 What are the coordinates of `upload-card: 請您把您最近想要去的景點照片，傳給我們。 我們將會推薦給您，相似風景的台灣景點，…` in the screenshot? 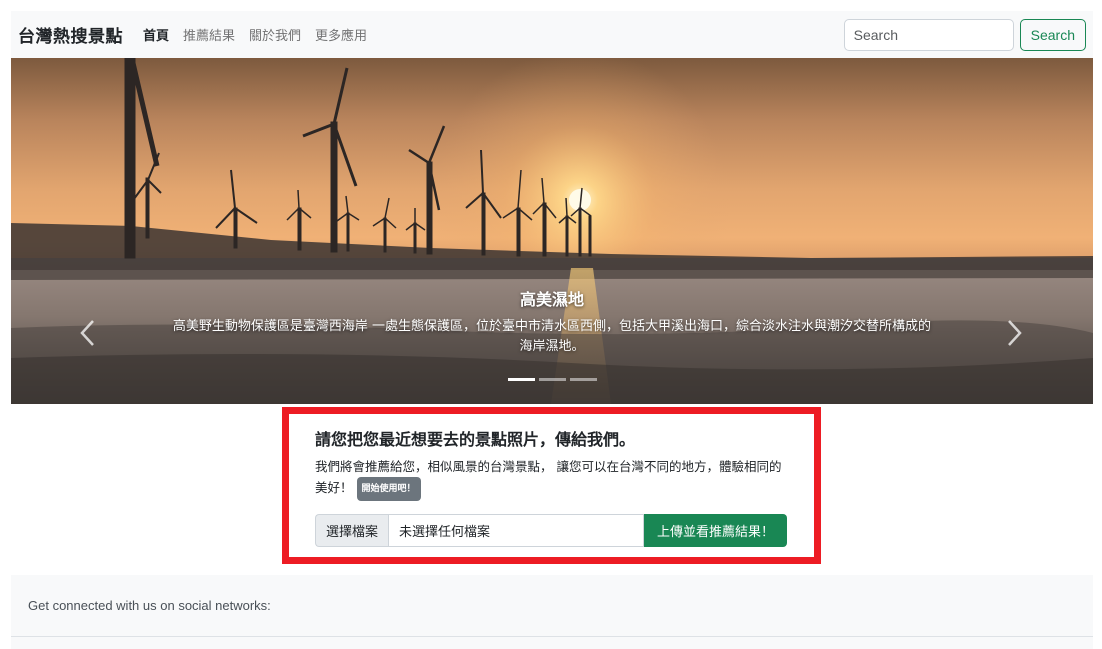 It's located at (551, 485).